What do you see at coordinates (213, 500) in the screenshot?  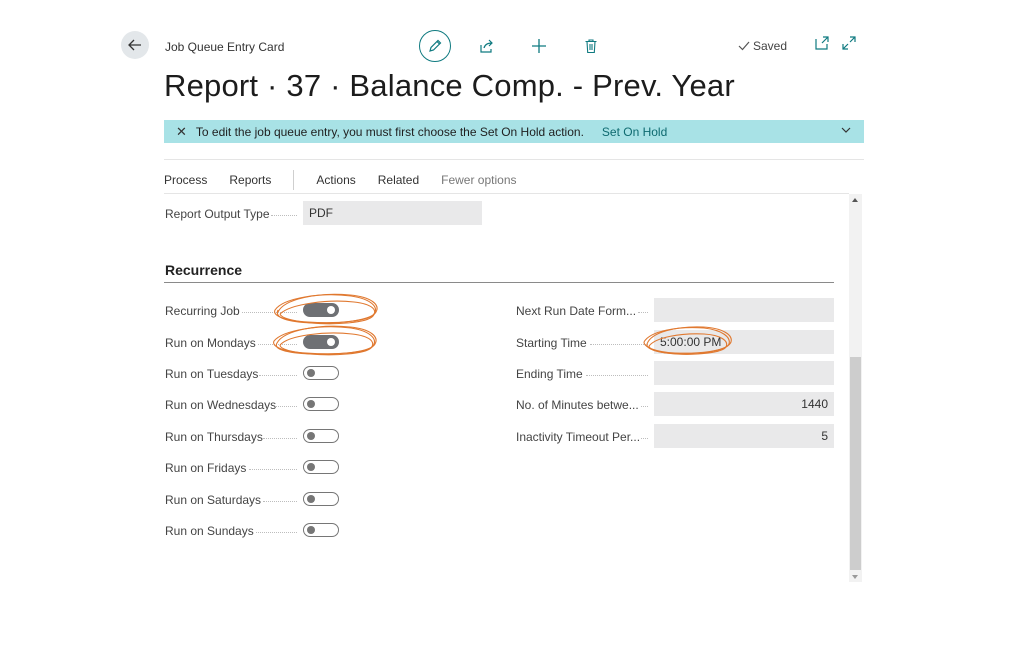 I see `run-on-saturdays-label: Run on Saturdays` at bounding box center [213, 500].